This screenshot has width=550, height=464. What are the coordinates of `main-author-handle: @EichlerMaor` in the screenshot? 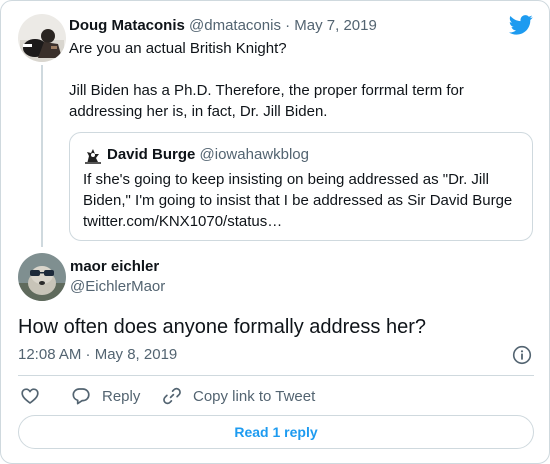 It's located at (117, 286).